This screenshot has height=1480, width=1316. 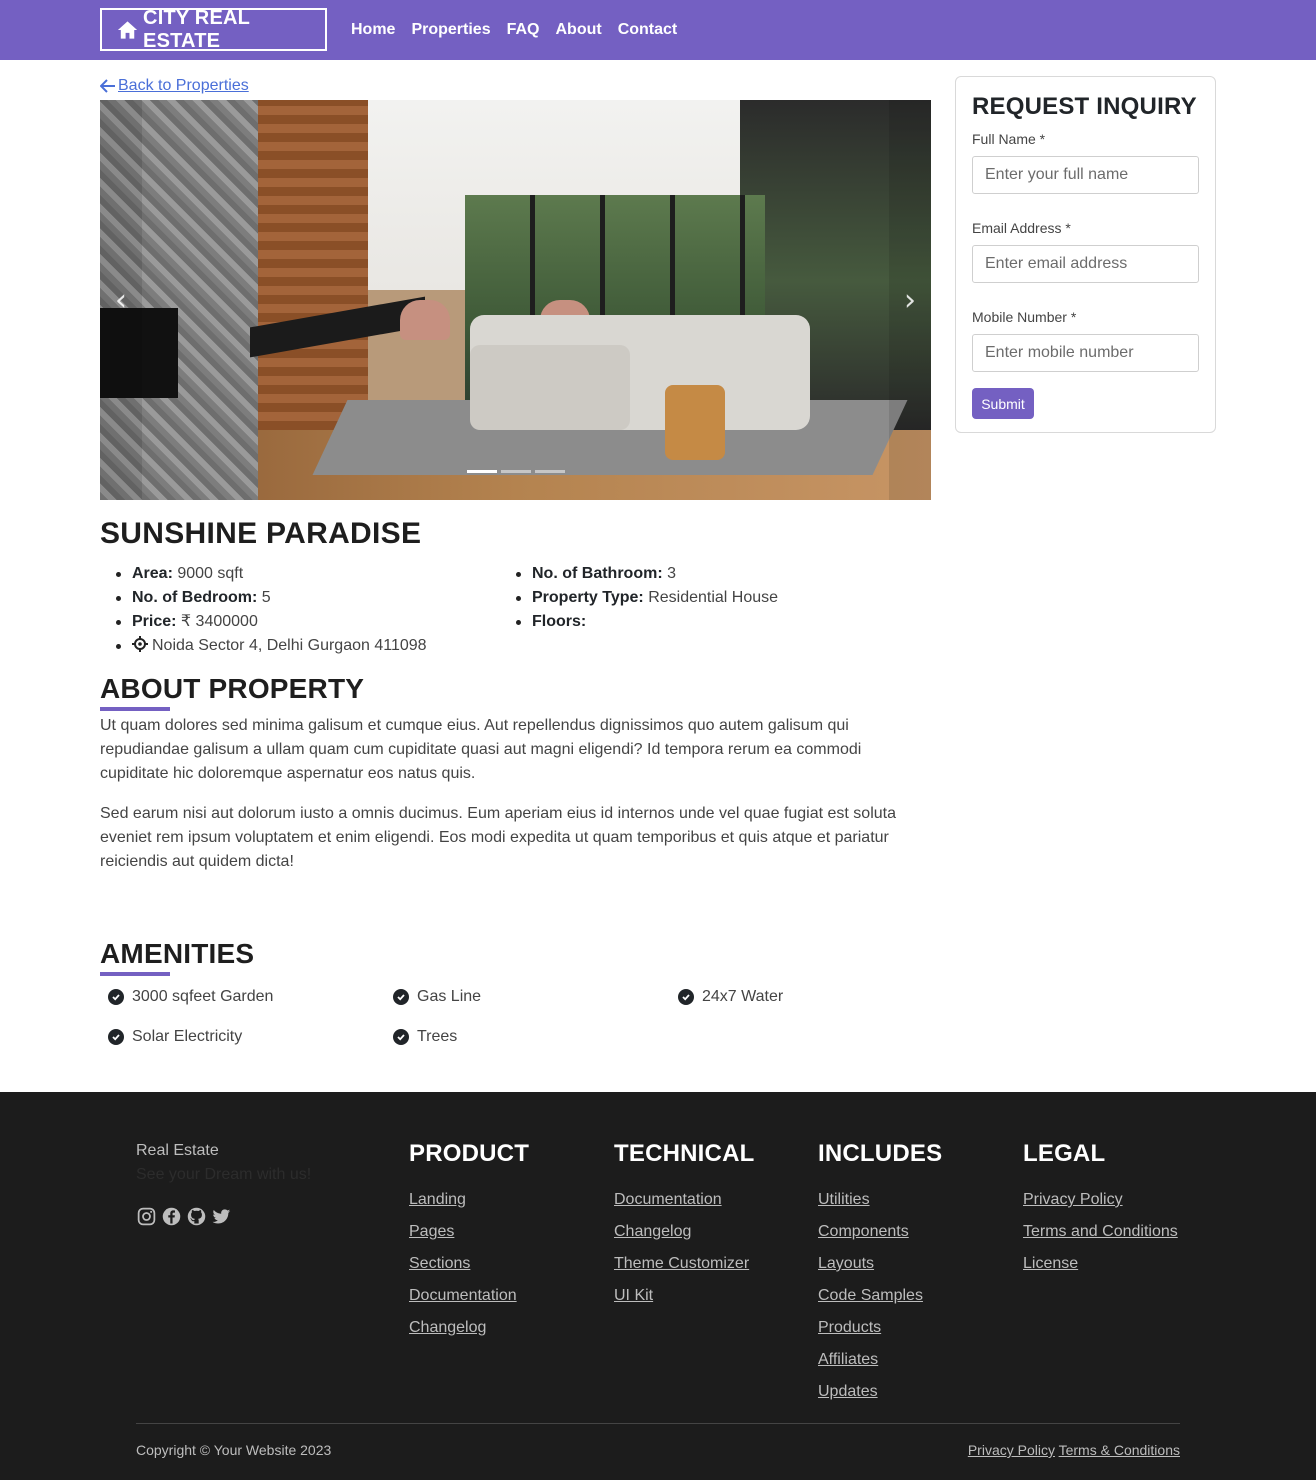 I want to click on footer-link: UI Kit, so click(x=684, y=1295).